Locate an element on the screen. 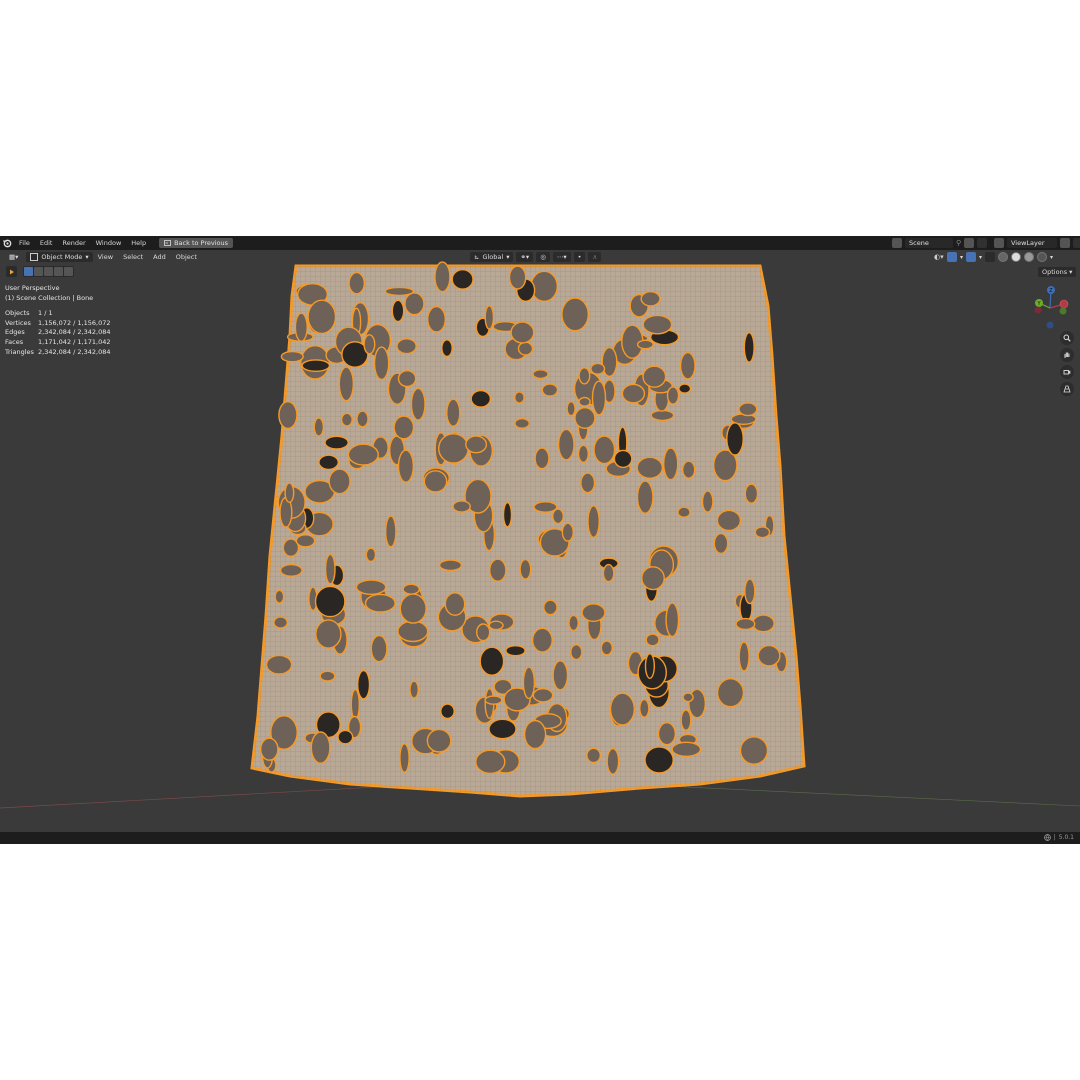 This screenshot has width=1080, height=1080. scene-selector: Scene ⚲ is located at coordinates (940, 243).